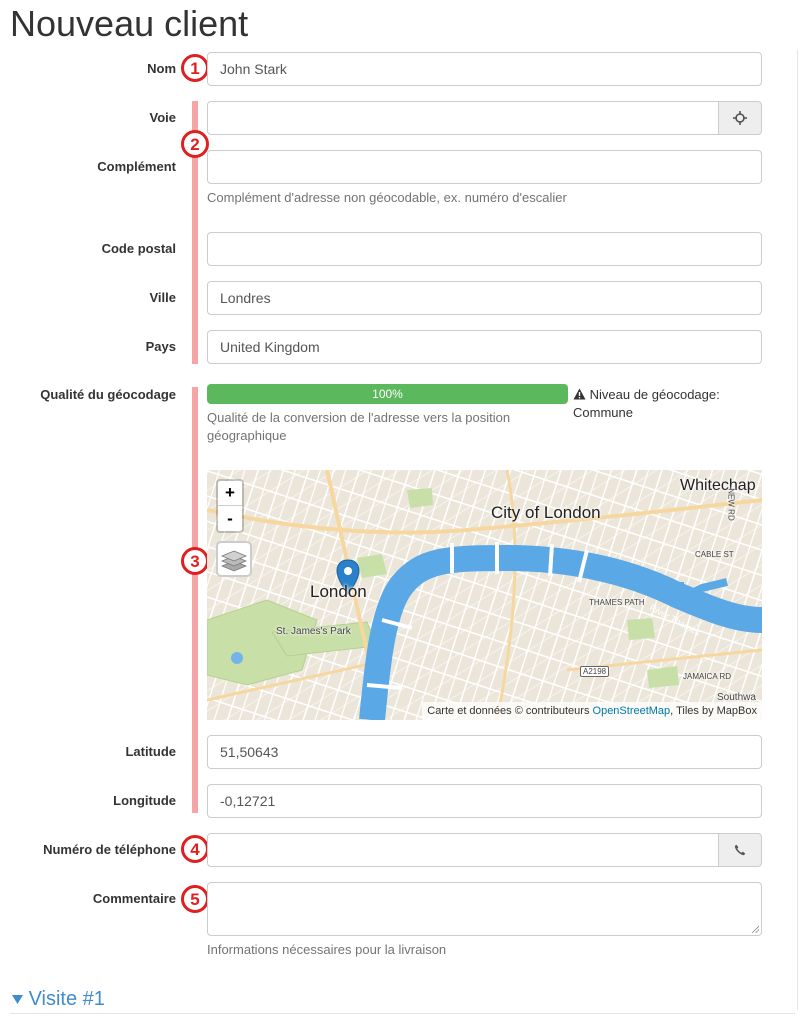 Image resolution: width=800 pixels, height=1020 pixels. Describe the element at coordinates (195, 600) in the screenshot. I see `geocoding-group-bracket` at that location.